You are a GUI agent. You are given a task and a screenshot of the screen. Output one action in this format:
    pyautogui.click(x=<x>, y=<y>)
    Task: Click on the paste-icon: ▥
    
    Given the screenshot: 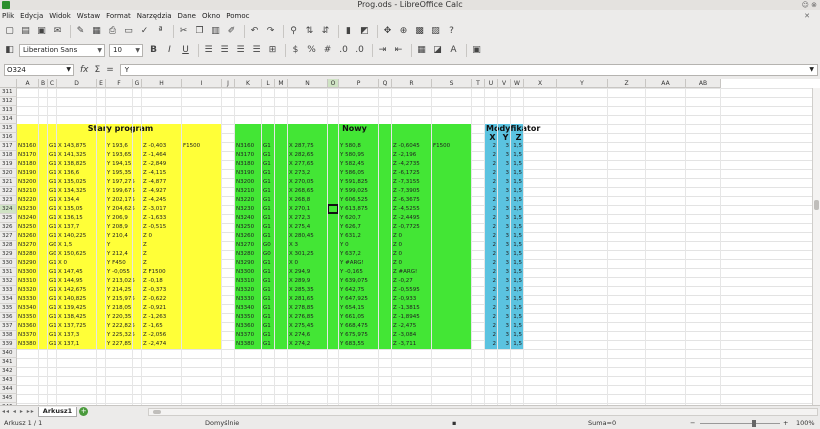 What is the action you would take?
    pyautogui.click(x=215, y=31)
    